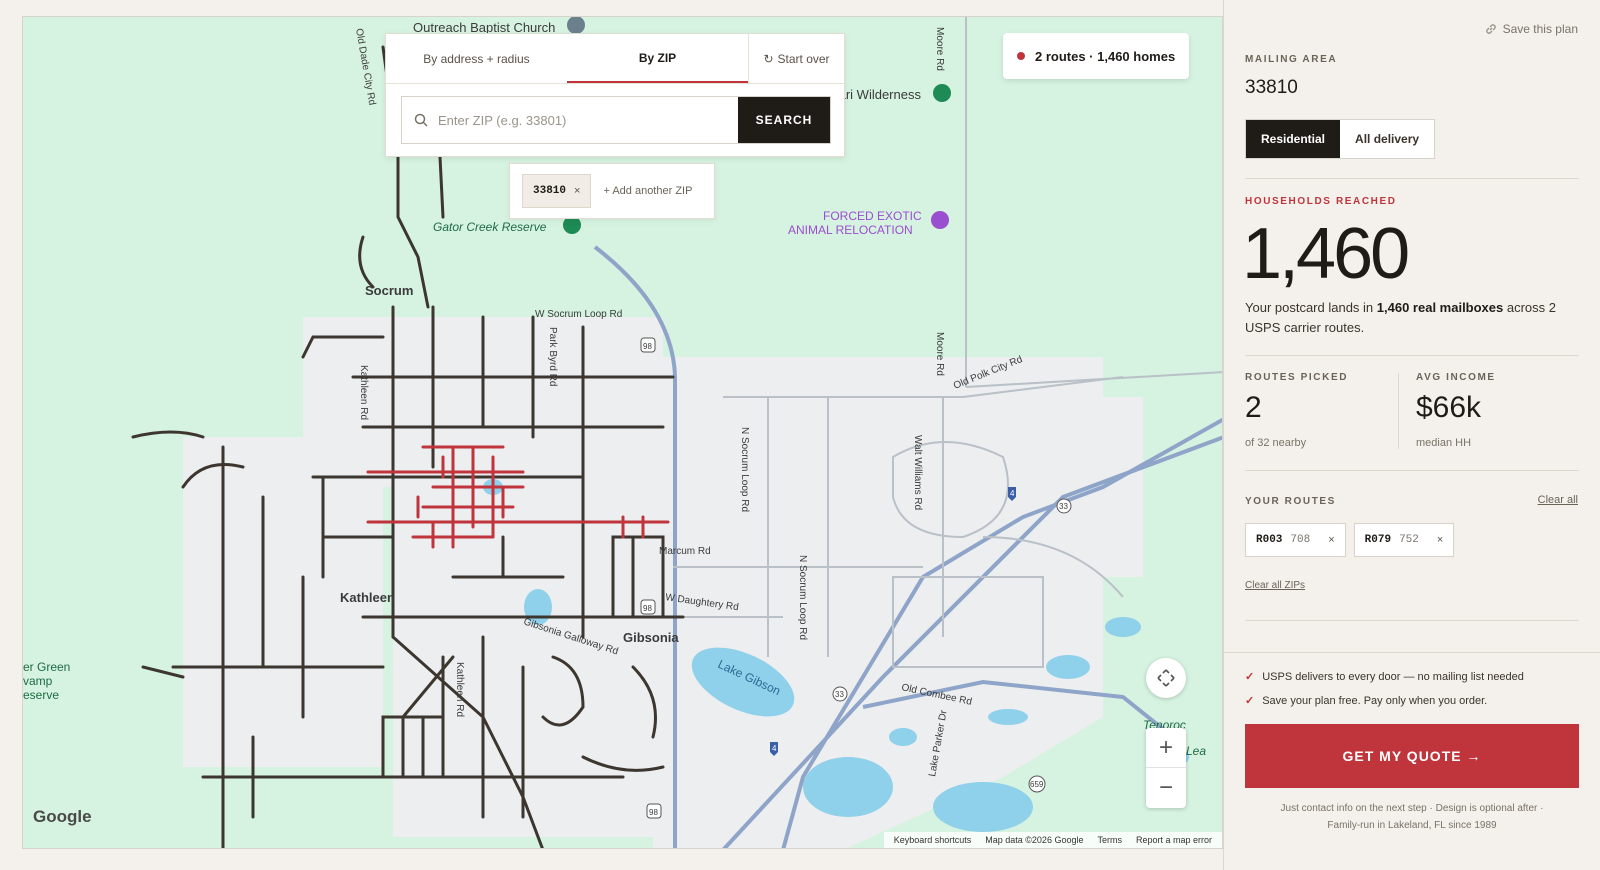 This screenshot has height=870, width=1600. I want to click on label-n-socrum-loop-2: N Socrum Loop Rd, so click(802, 597).